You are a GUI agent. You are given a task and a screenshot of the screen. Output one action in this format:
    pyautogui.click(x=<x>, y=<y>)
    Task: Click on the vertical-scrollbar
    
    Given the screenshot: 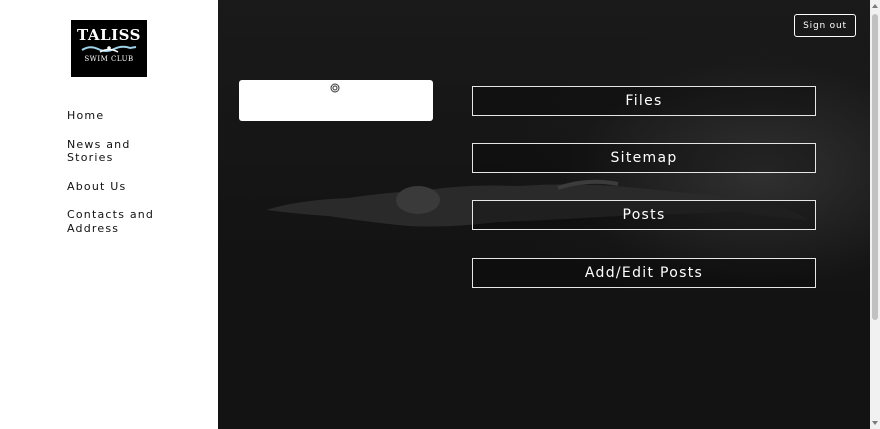 What is the action you would take?
    pyautogui.click(x=875, y=214)
    